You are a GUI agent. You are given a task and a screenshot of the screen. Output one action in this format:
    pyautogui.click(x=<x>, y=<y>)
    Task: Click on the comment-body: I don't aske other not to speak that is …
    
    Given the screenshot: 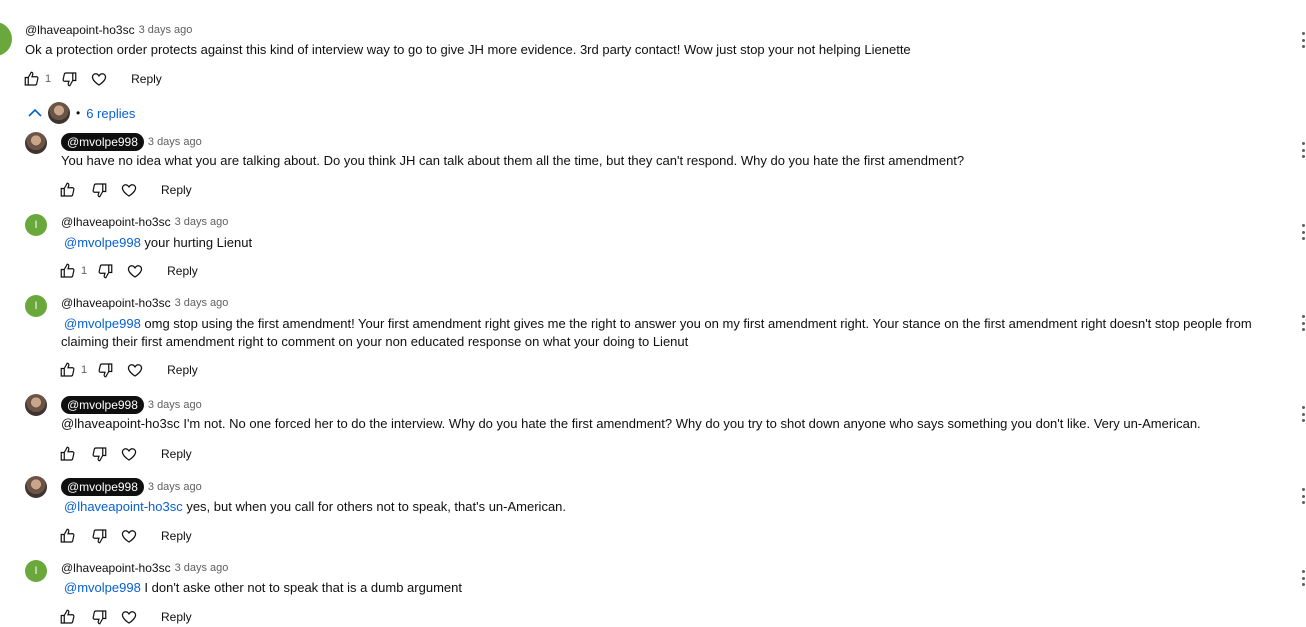 What is the action you would take?
    pyautogui.click(x=301, y=587)
    